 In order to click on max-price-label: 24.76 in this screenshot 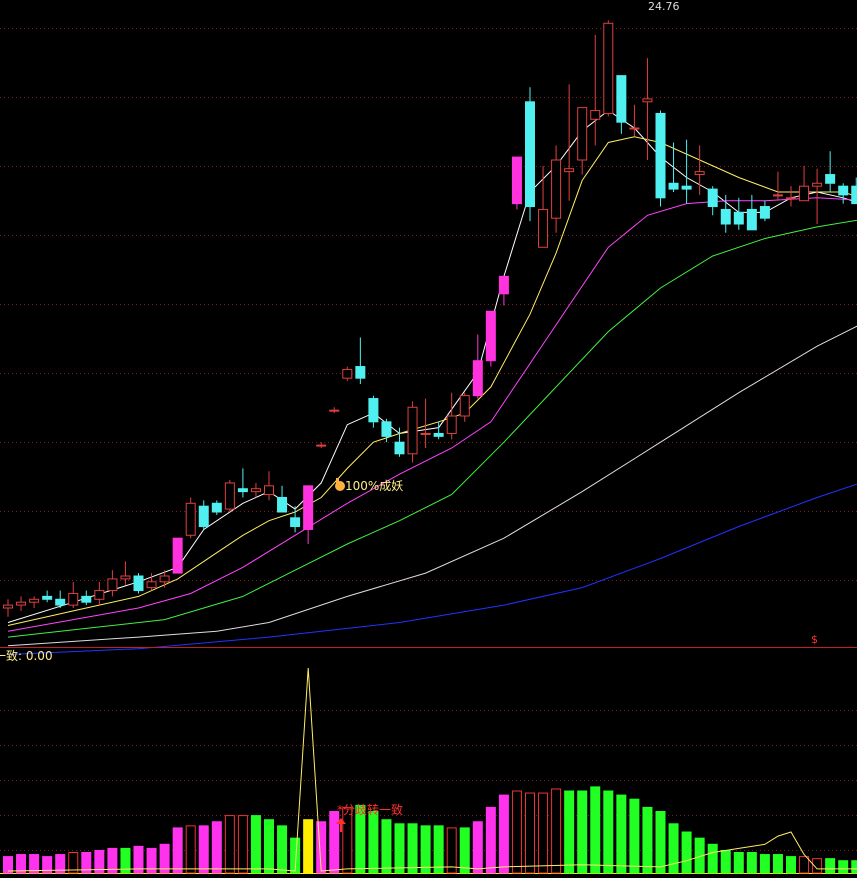, I will do `click(664, 6)`.